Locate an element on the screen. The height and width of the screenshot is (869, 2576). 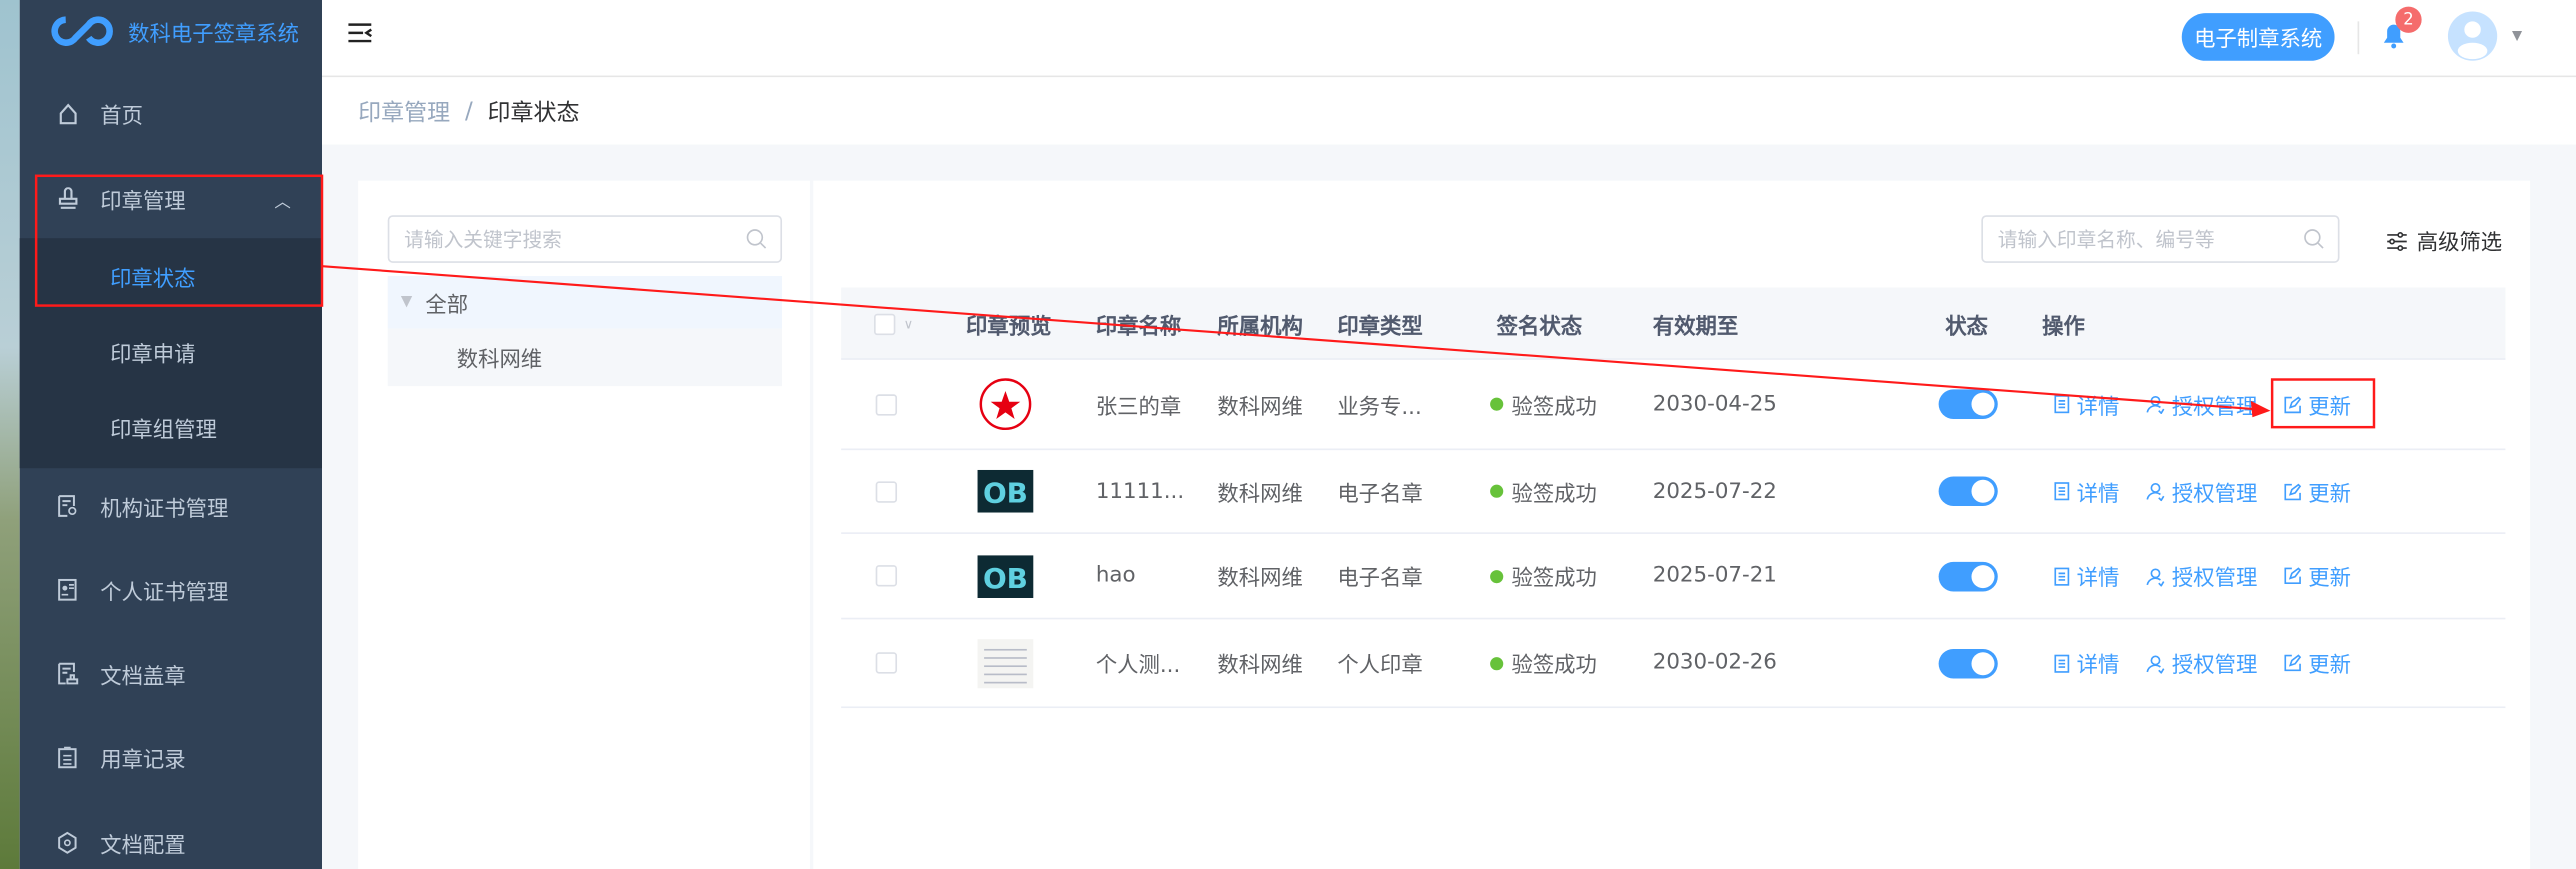
sidebar-item-seal-management: 印章管理 ︿ is located at coordinates (171, 199).